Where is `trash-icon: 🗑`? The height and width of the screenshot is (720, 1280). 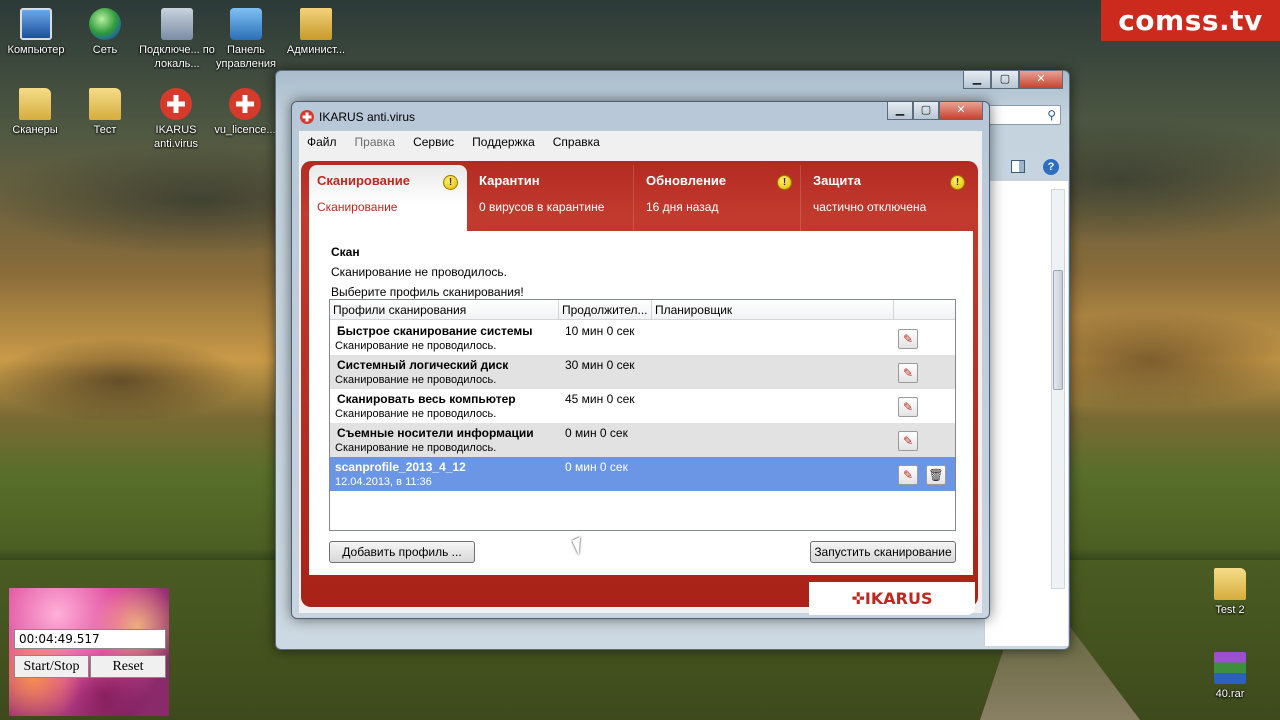
trash-icon: 🗑 is located at coordinates (936, 475).